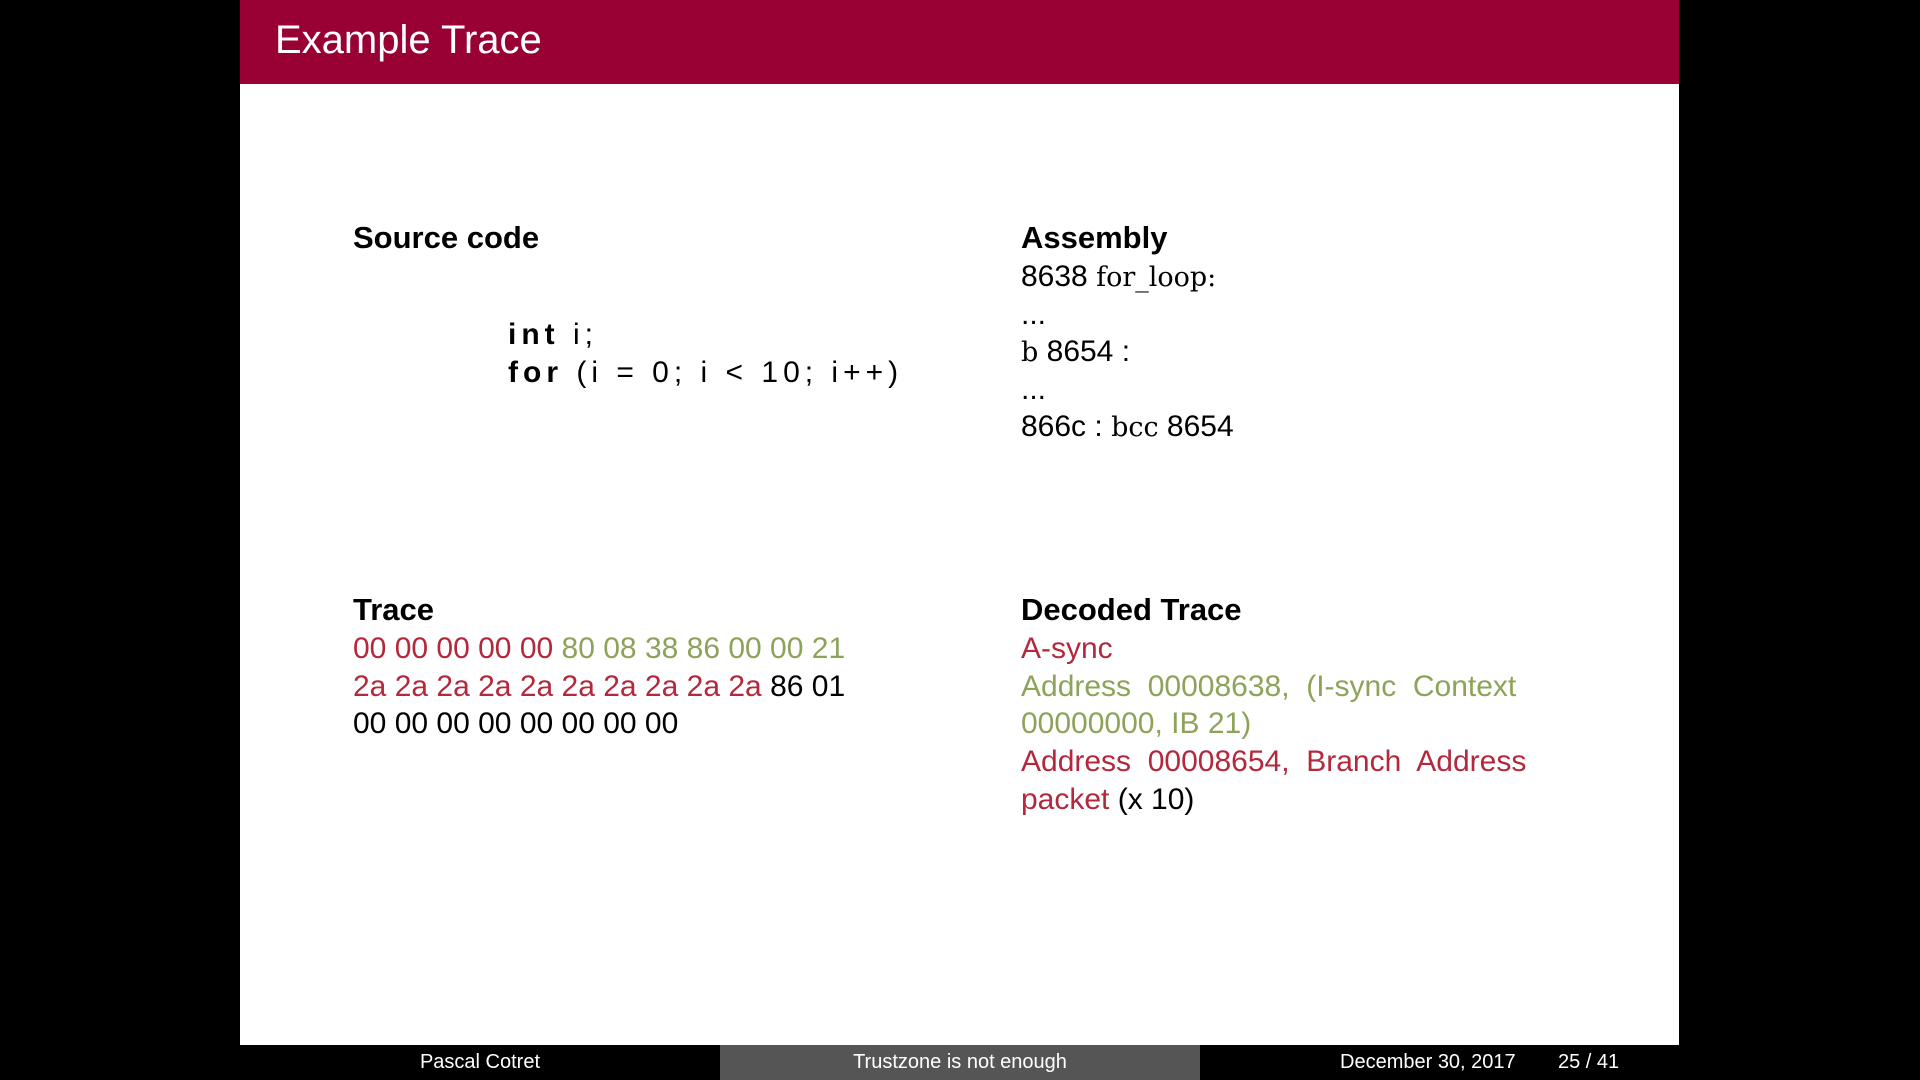  I want to click on assembly-line-5-rest: 8654, so click(1196, 426).